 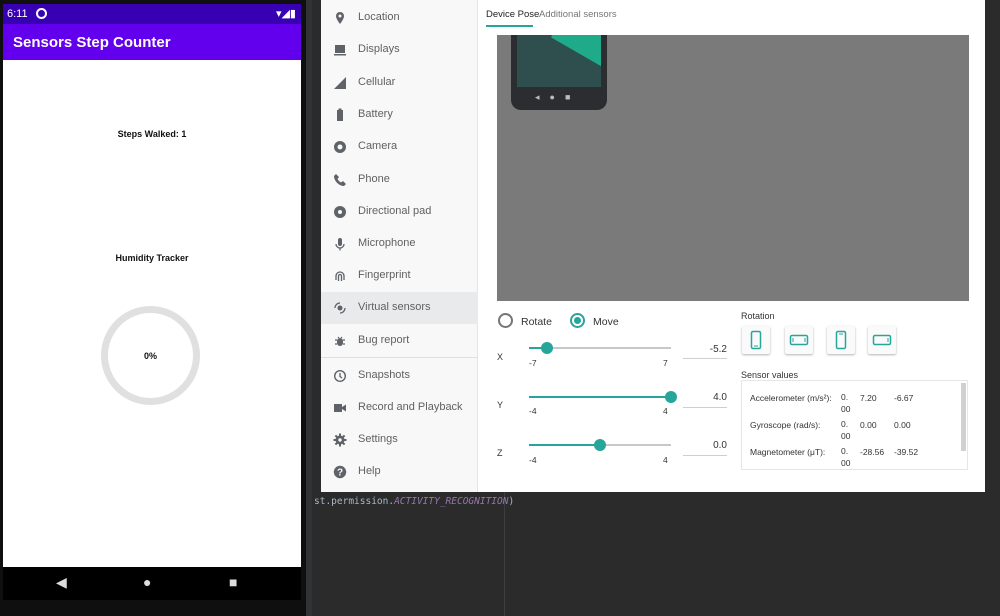 What do you see at coordinates (378, 439) in the screenshot?
I see `sidebar-item-label: Settings` at bounding box center [378, 439].